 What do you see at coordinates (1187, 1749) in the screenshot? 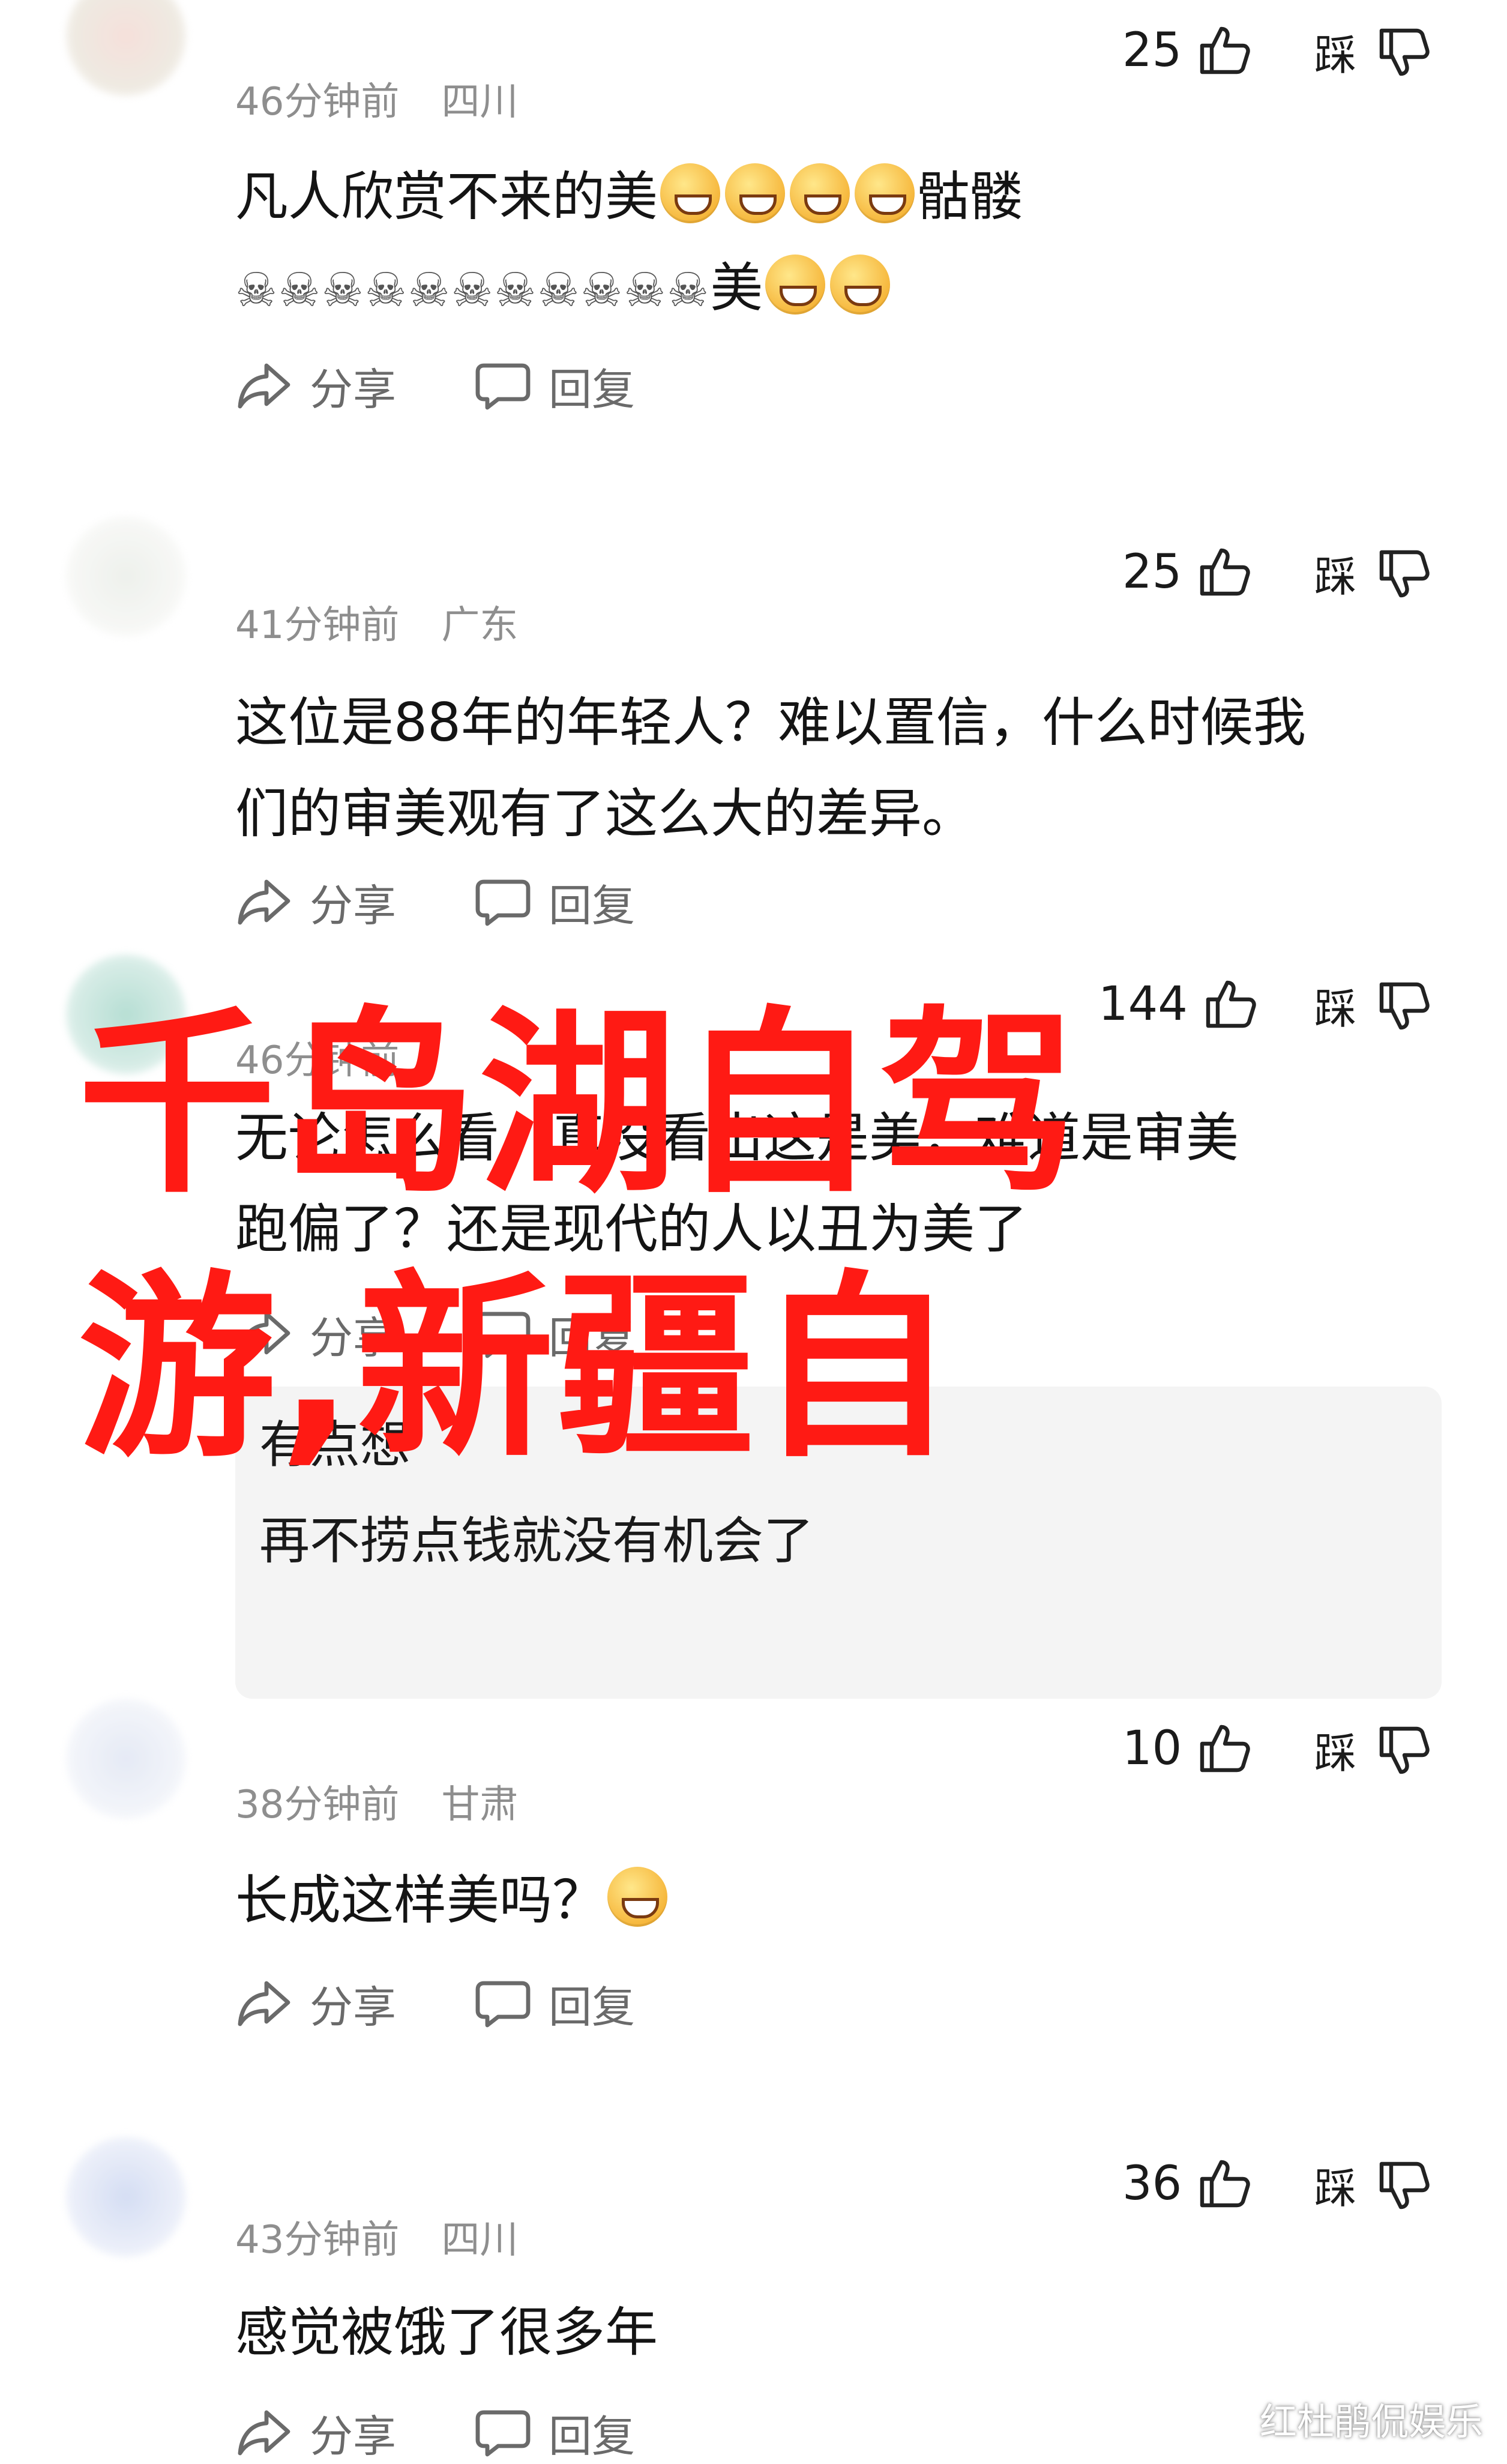
I see `like-button: 10` at bounding box center [1187, 1749].